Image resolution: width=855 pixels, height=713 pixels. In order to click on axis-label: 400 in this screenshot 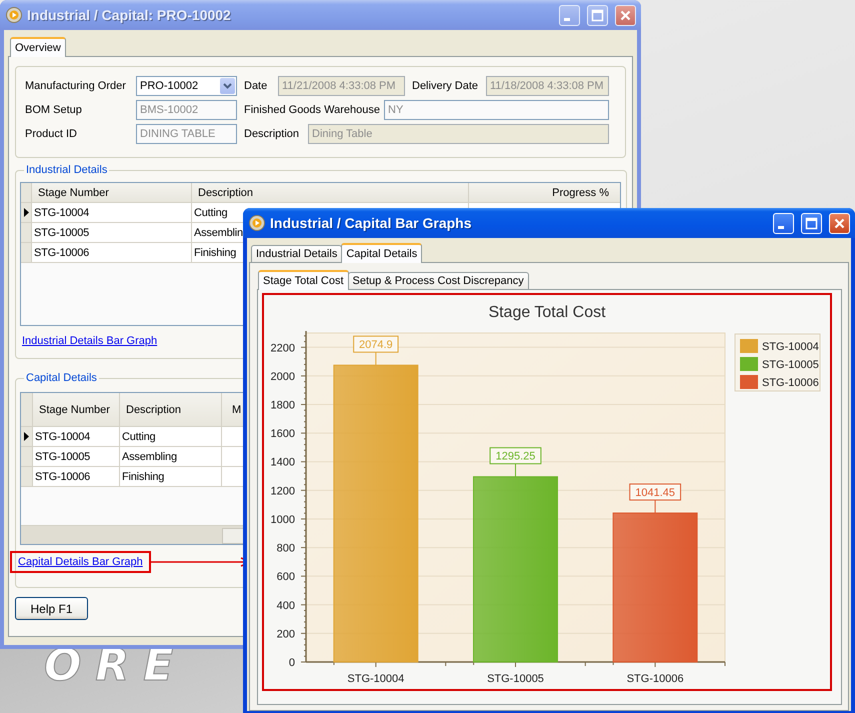, I will do `click(285, 606)`.